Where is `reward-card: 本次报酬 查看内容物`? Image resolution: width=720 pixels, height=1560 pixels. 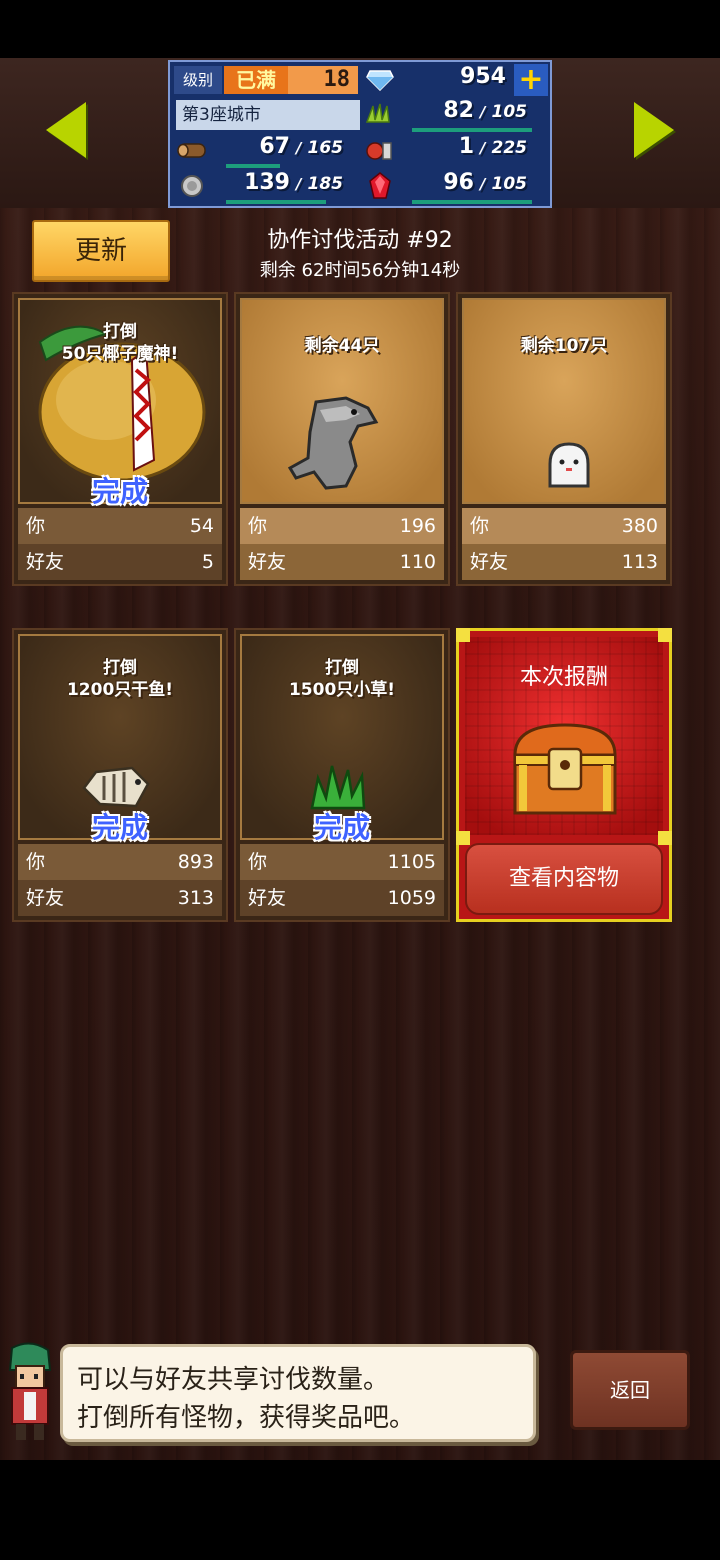 reward-card: 本次报酬 查看内容物 is located at coordinates (564, 775).